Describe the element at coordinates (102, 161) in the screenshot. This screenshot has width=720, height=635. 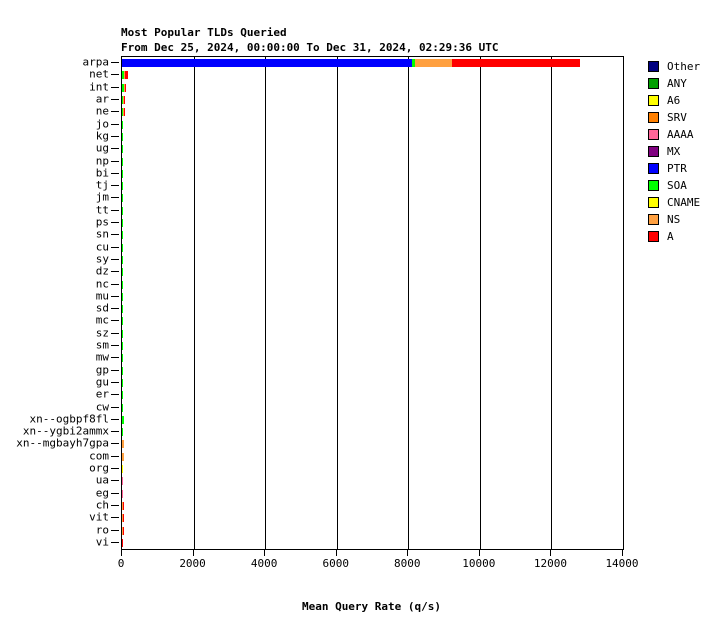
I see `y-axis-tick-label: np` at that location.